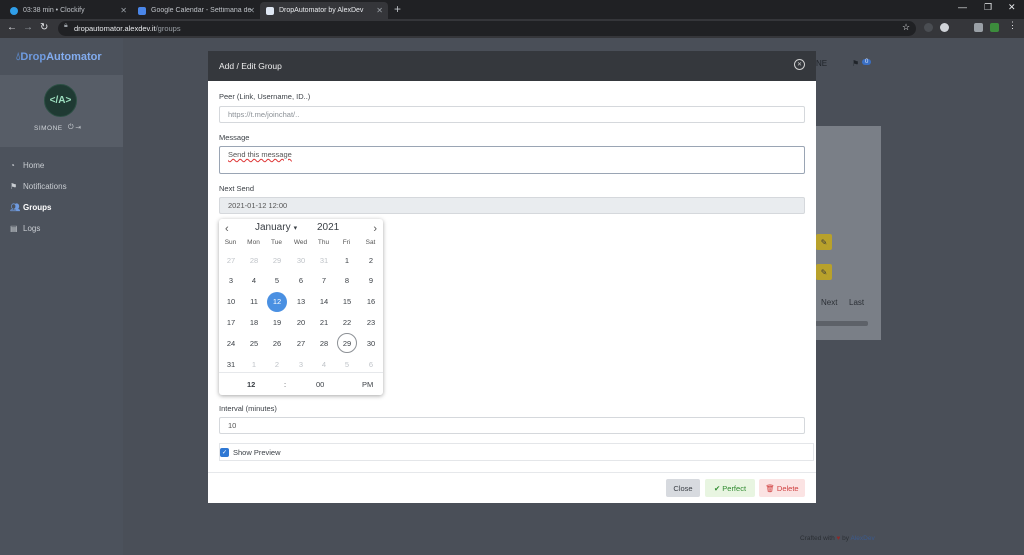 The width and height of the screenshot is (1024, 555). Describe the element at coordinates (347, 281) in the screenshot. I see `calendar-day: 8` at that location.